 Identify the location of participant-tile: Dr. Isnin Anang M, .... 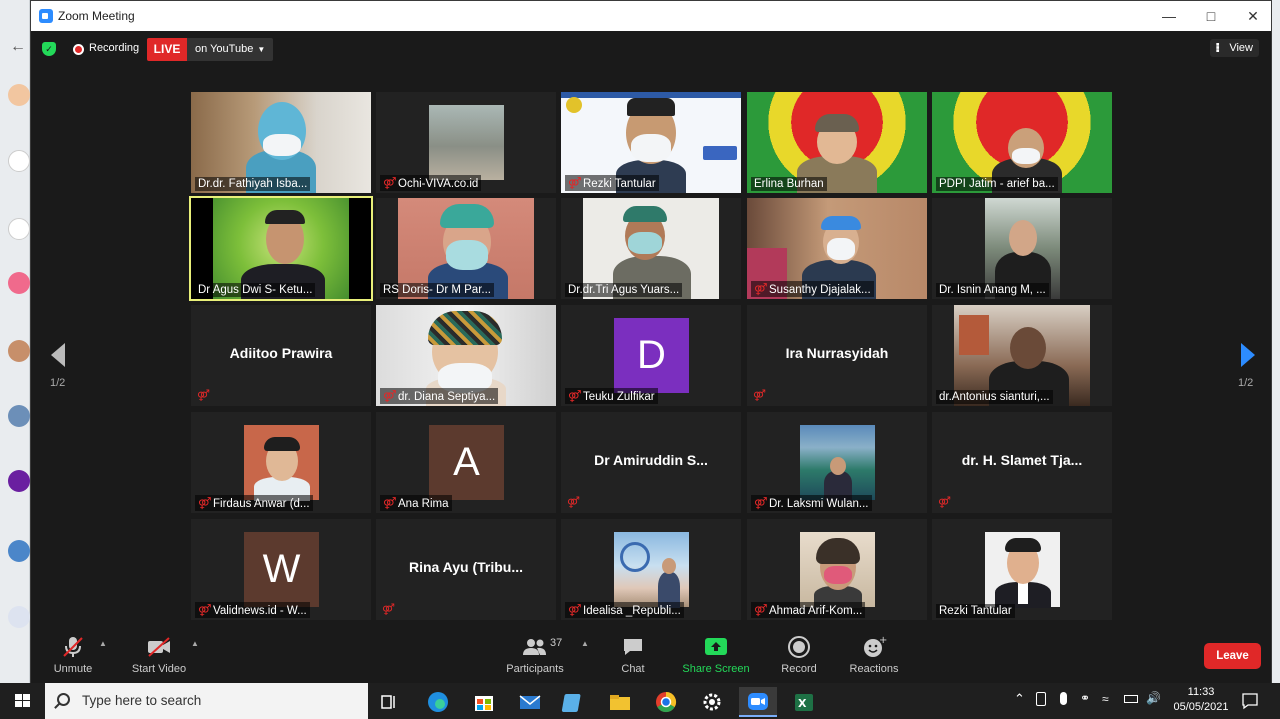
(1022, 248).